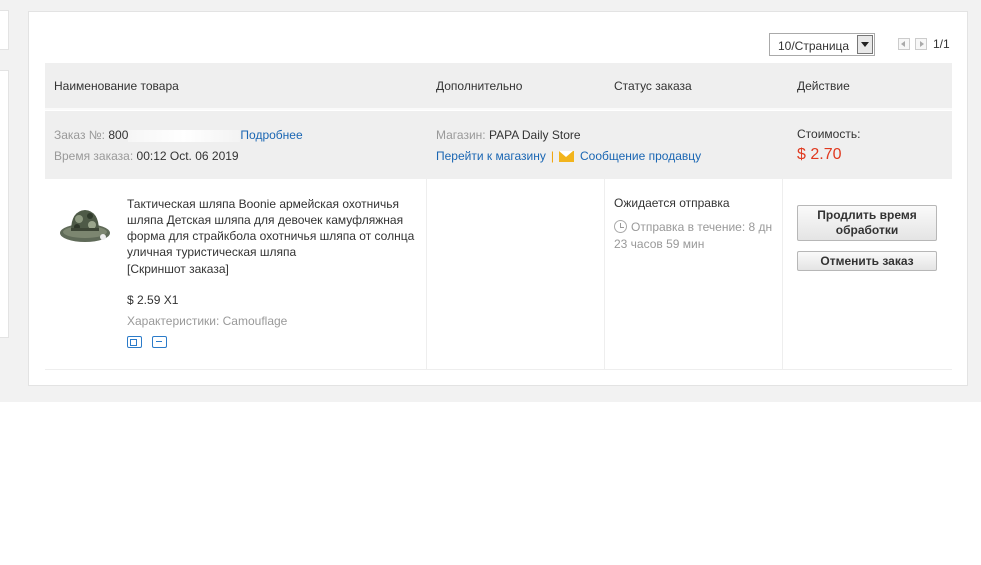  I want to click on sidebar-panel-top, so click(4, 30).